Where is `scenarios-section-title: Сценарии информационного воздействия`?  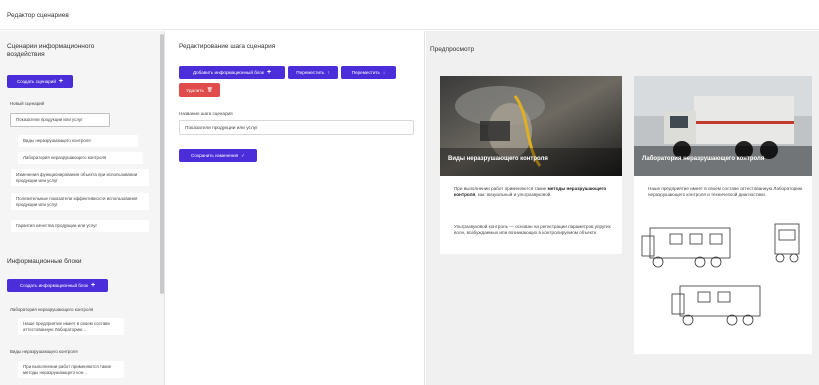
scenarios-section-title: Сценарии информационного воздействия is located at coordinates (51, 50).